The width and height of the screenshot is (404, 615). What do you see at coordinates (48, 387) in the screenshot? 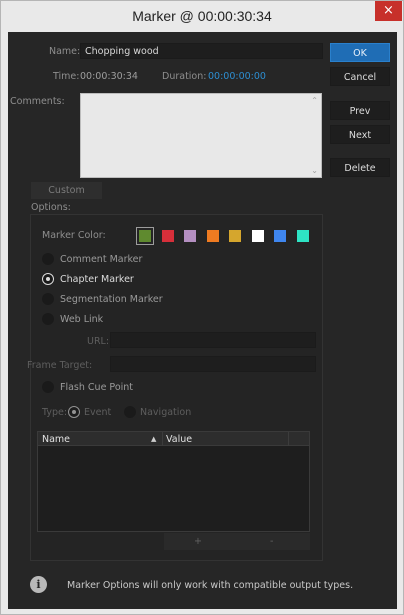
I see `flash-cue-point-radio` at bounding box center [48, 387].